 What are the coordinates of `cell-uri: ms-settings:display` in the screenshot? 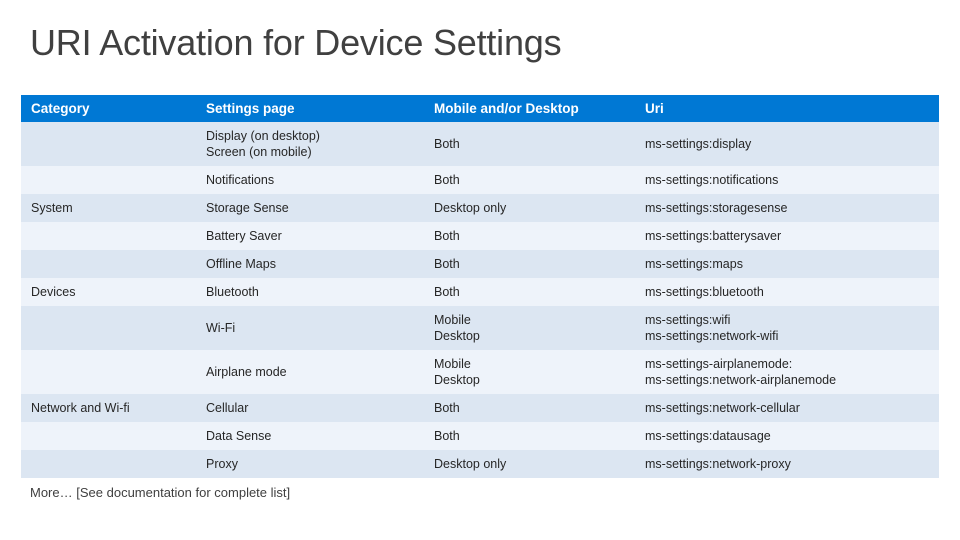 It's located at (787, 144).